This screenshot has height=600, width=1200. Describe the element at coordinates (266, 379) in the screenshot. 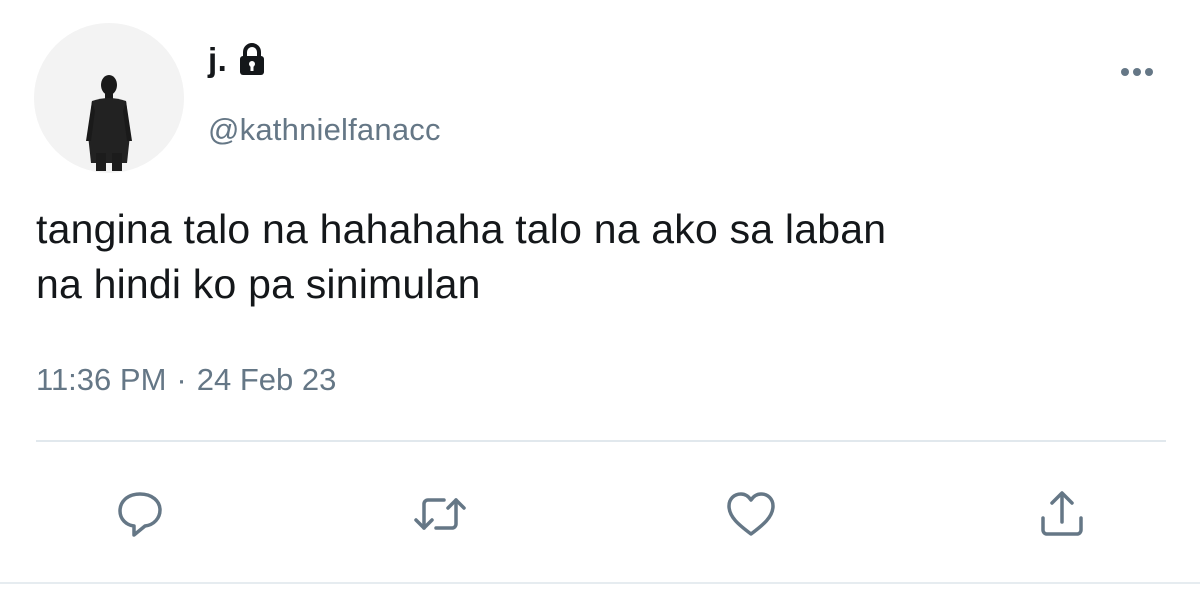

I see `tweet-date: 24 Feb 23` at that location.